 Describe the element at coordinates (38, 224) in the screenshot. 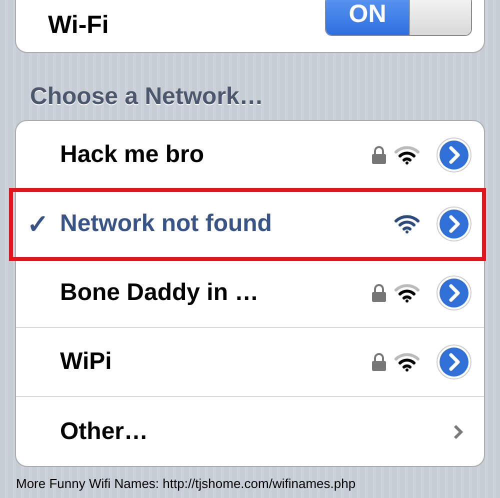

I see `checkmark: ✓` at that location.